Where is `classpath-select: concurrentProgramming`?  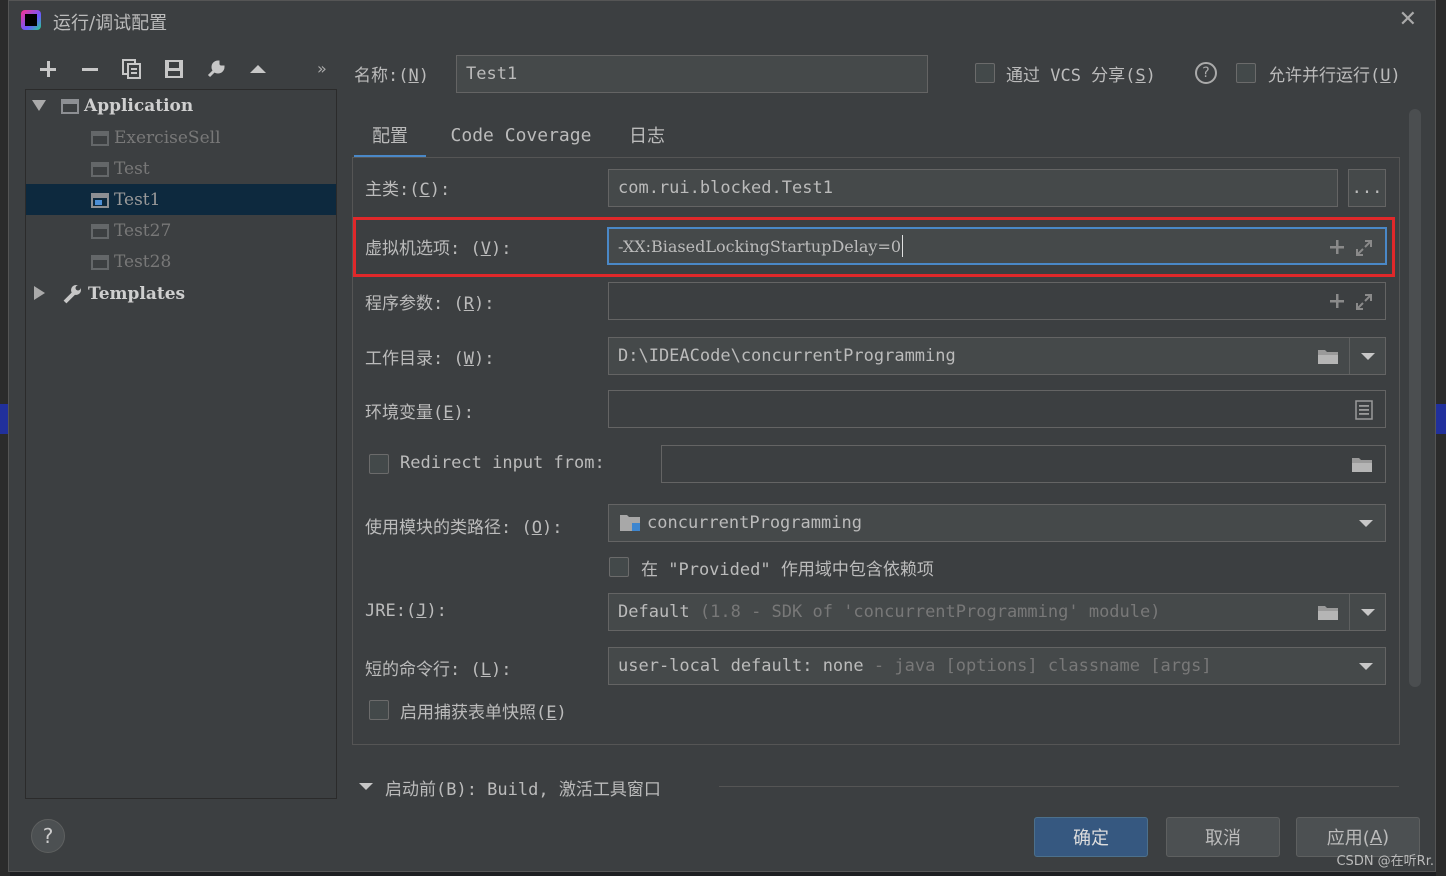 classpath-select: concurrentProgramming is located at coordinates (997, 523).